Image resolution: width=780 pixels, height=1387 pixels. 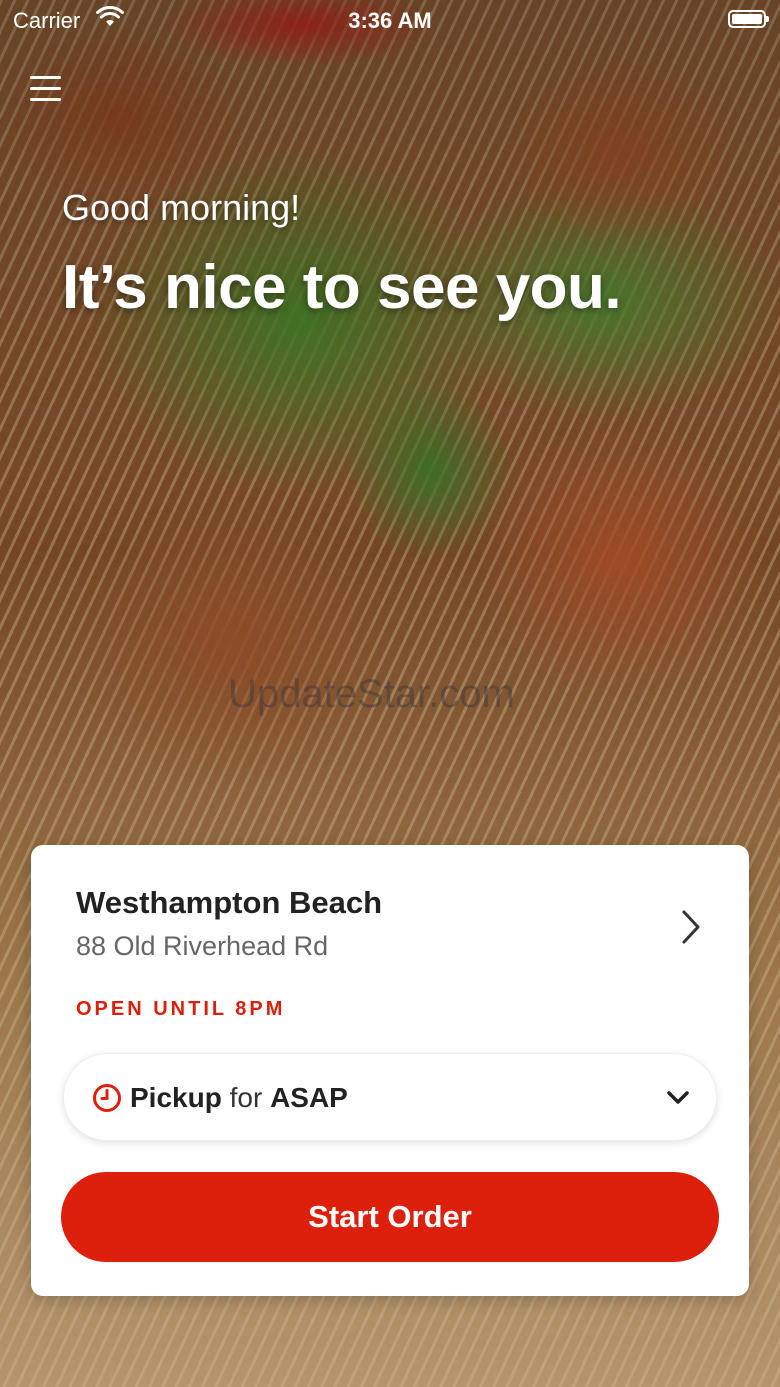 What do you see at coordinates (107, 1098) in the screenshot?
I see `clock-icon` at bounding box center [107, 1098].